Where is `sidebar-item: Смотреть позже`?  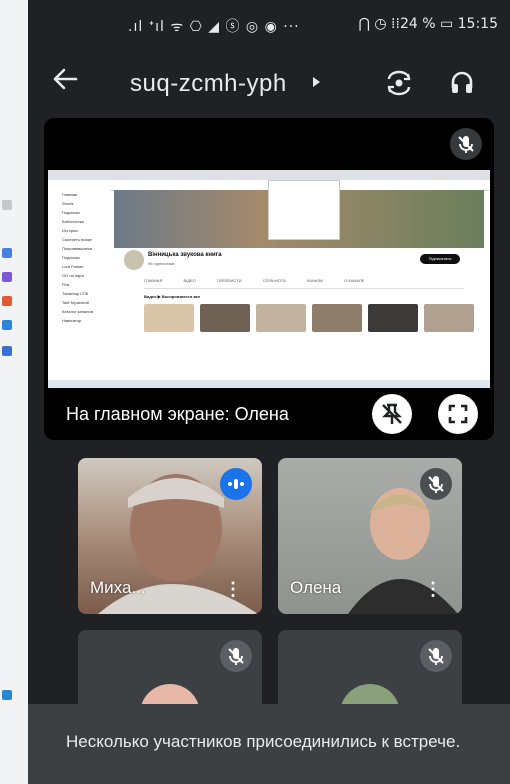
sidebar-item: Смотреть позже is located at coordinates (77, 239).